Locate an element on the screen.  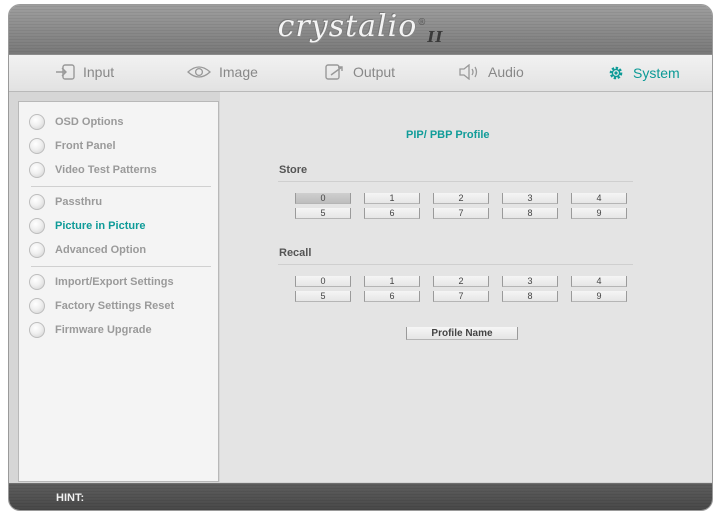
store-label: Store is located at coordinates (293, 170).